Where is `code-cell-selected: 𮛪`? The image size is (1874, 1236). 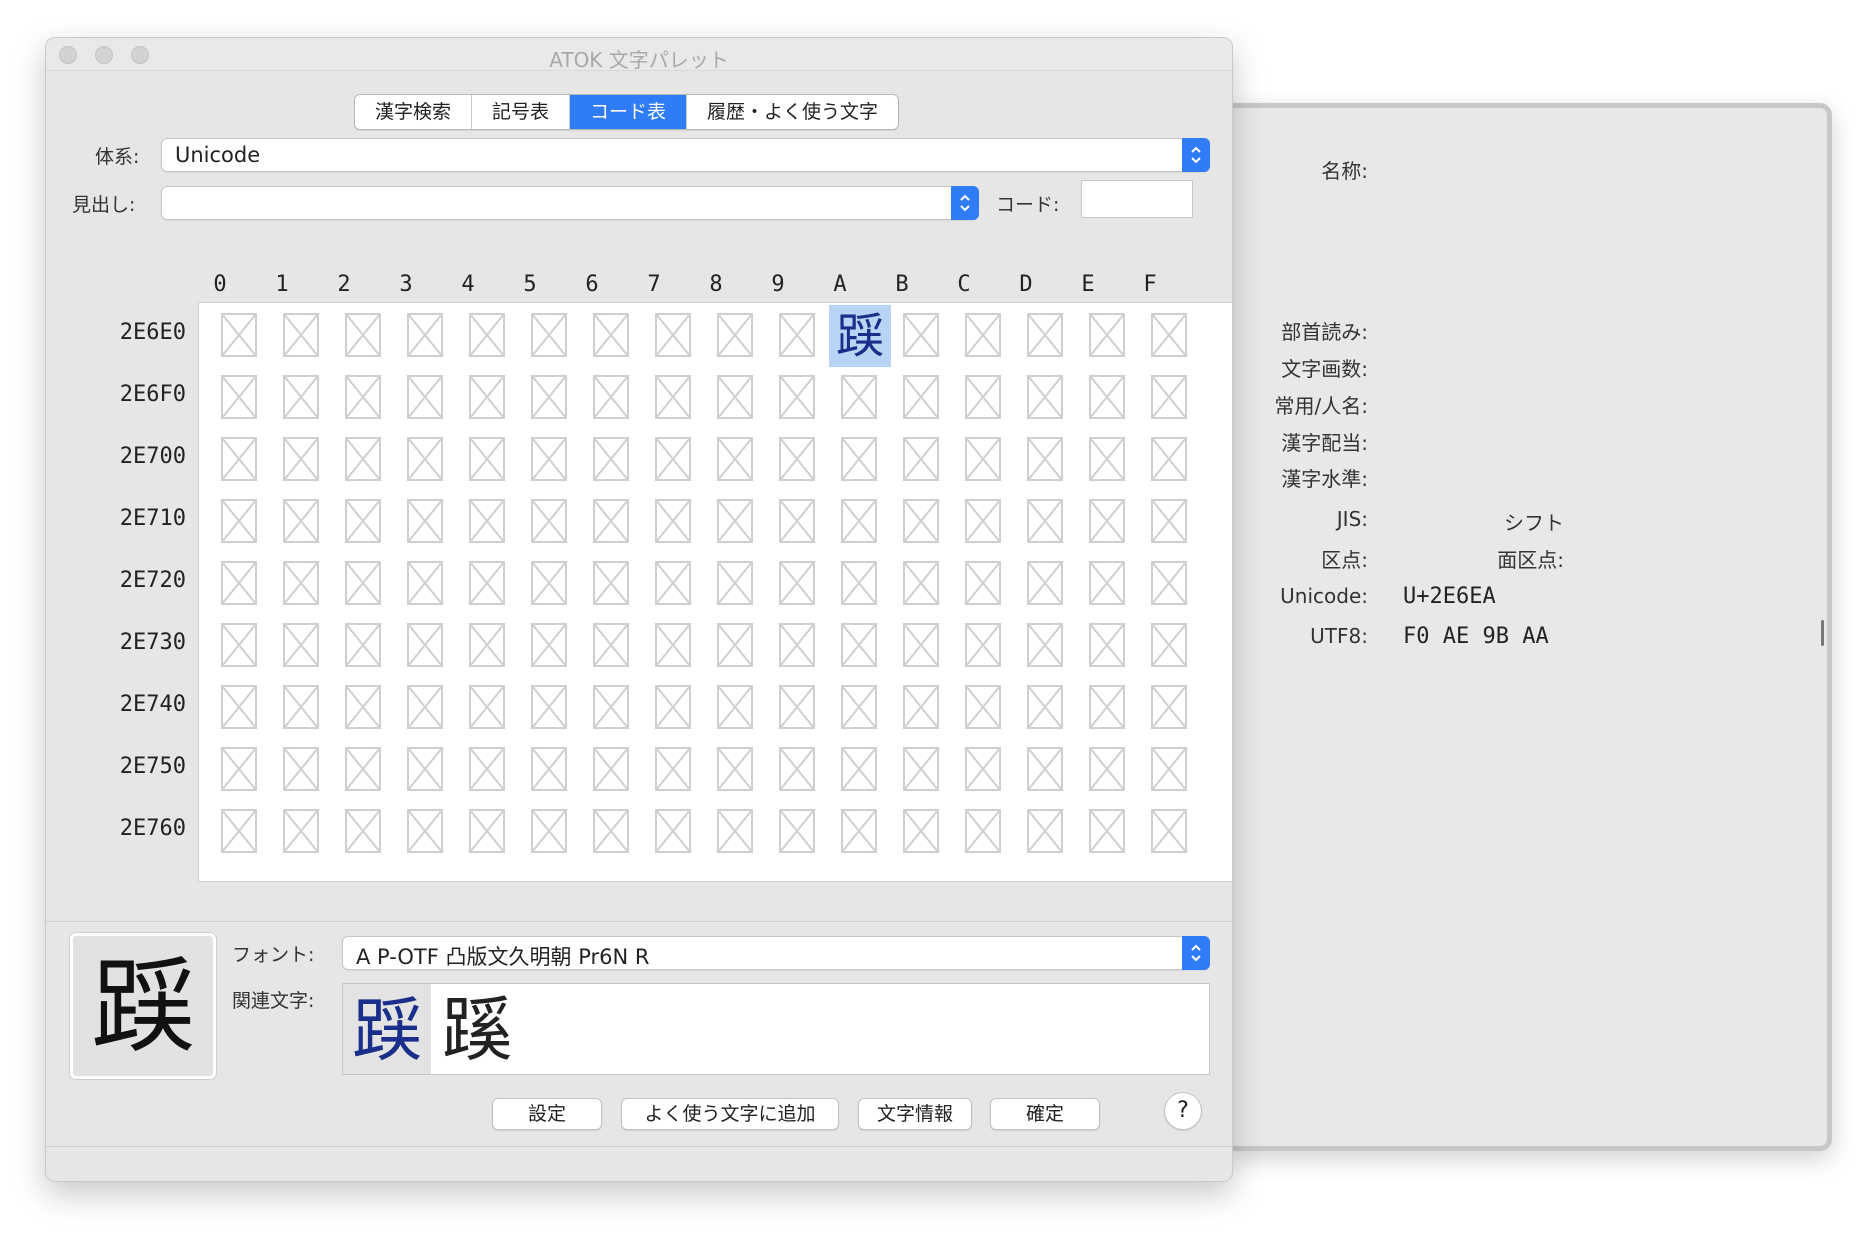
code-cell-selected: 𮛪 is located at coordinates (860, 336).